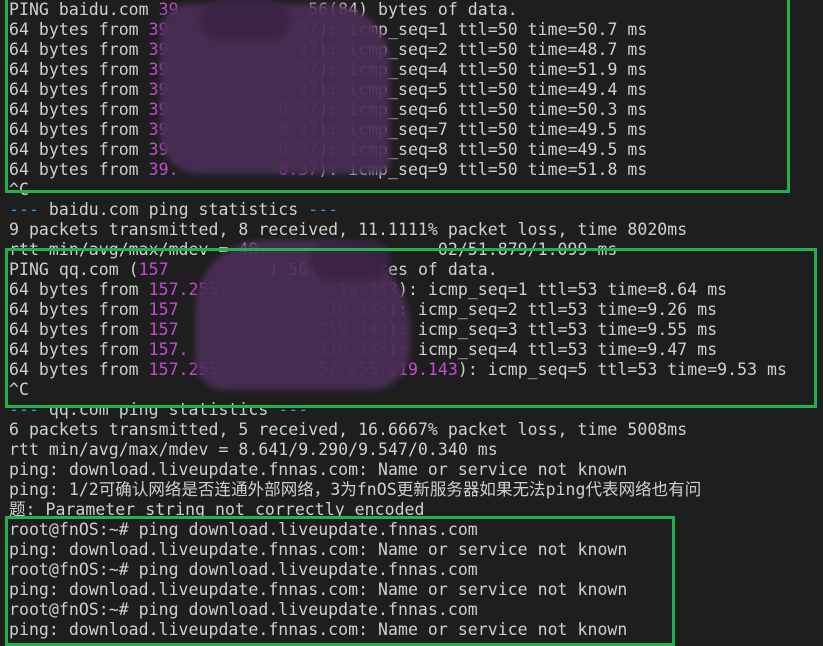 The image size is (823, 646). I want to click on terminal-line: PING baidu.com 39 56(84) bytes of data., so click(416, 10).